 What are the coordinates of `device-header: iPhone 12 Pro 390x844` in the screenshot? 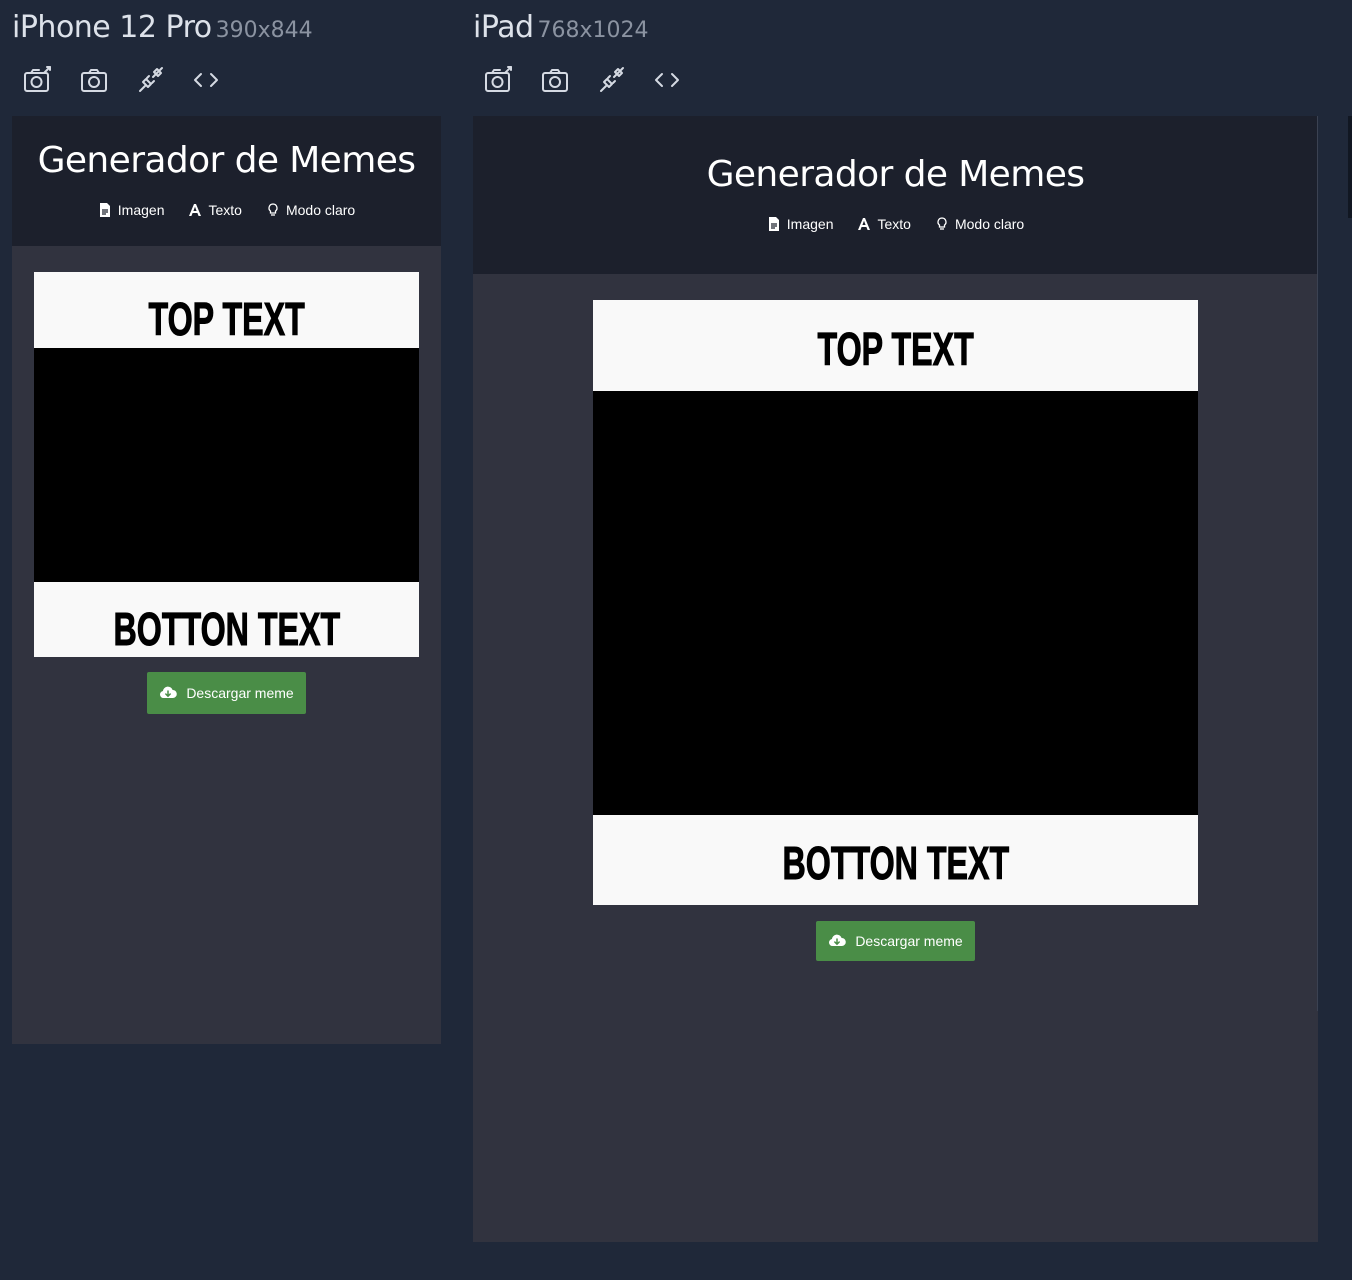 It's located at (162, 27).